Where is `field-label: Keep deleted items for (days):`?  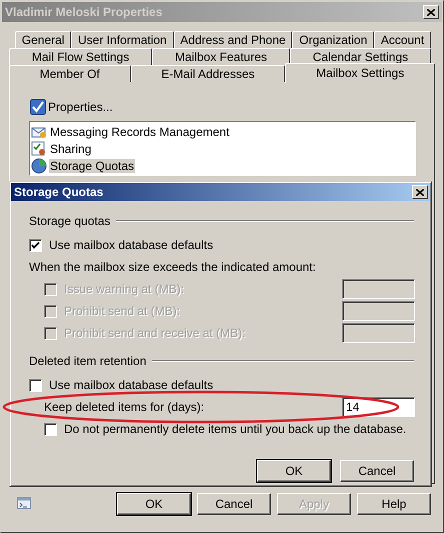
field-label: Keep deleted items for (days): is located at coordinates (124, 407).